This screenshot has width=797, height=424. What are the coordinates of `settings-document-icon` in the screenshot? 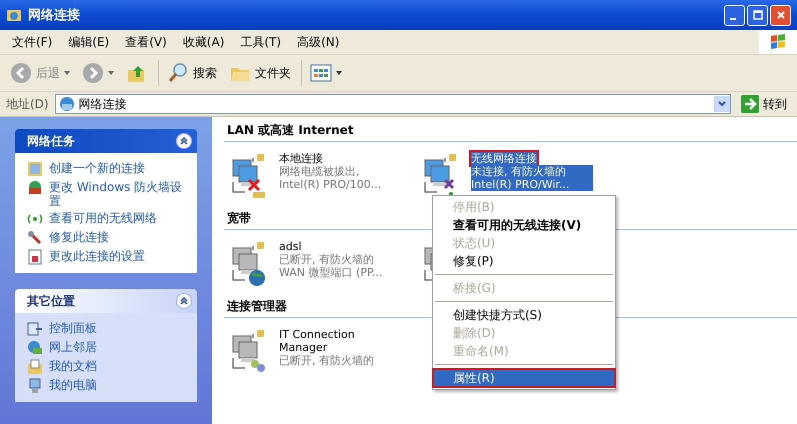 It's located at (35, 257).